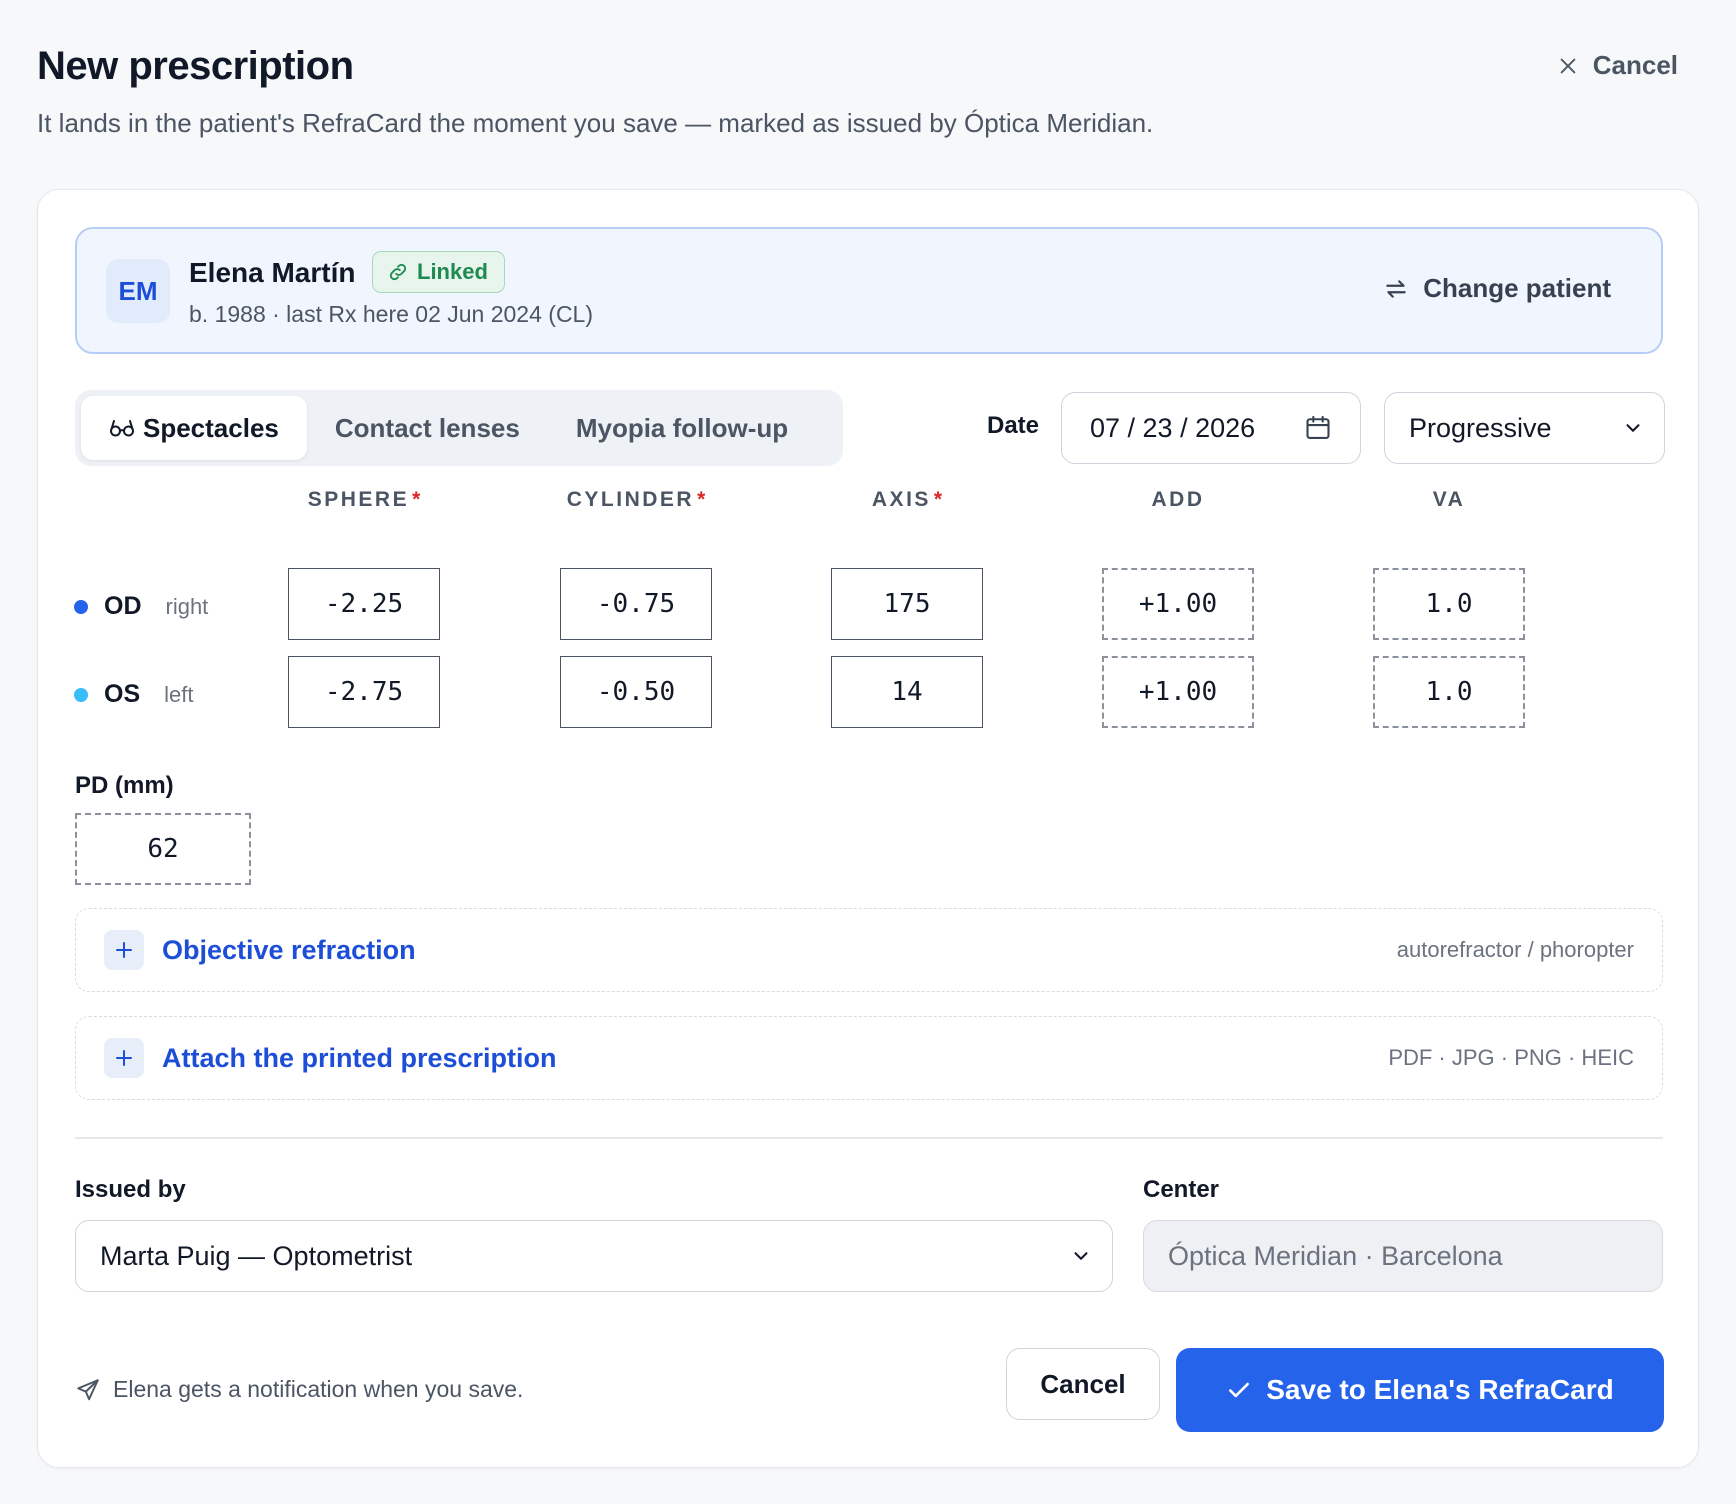 Image resolution: width=1736 pixels, height=1504 pixels. What do you see at coordinates (211, 427) in the screenshot?
I see `tab-spectacles-label: Spectacles` at bounding box center [211, 427].